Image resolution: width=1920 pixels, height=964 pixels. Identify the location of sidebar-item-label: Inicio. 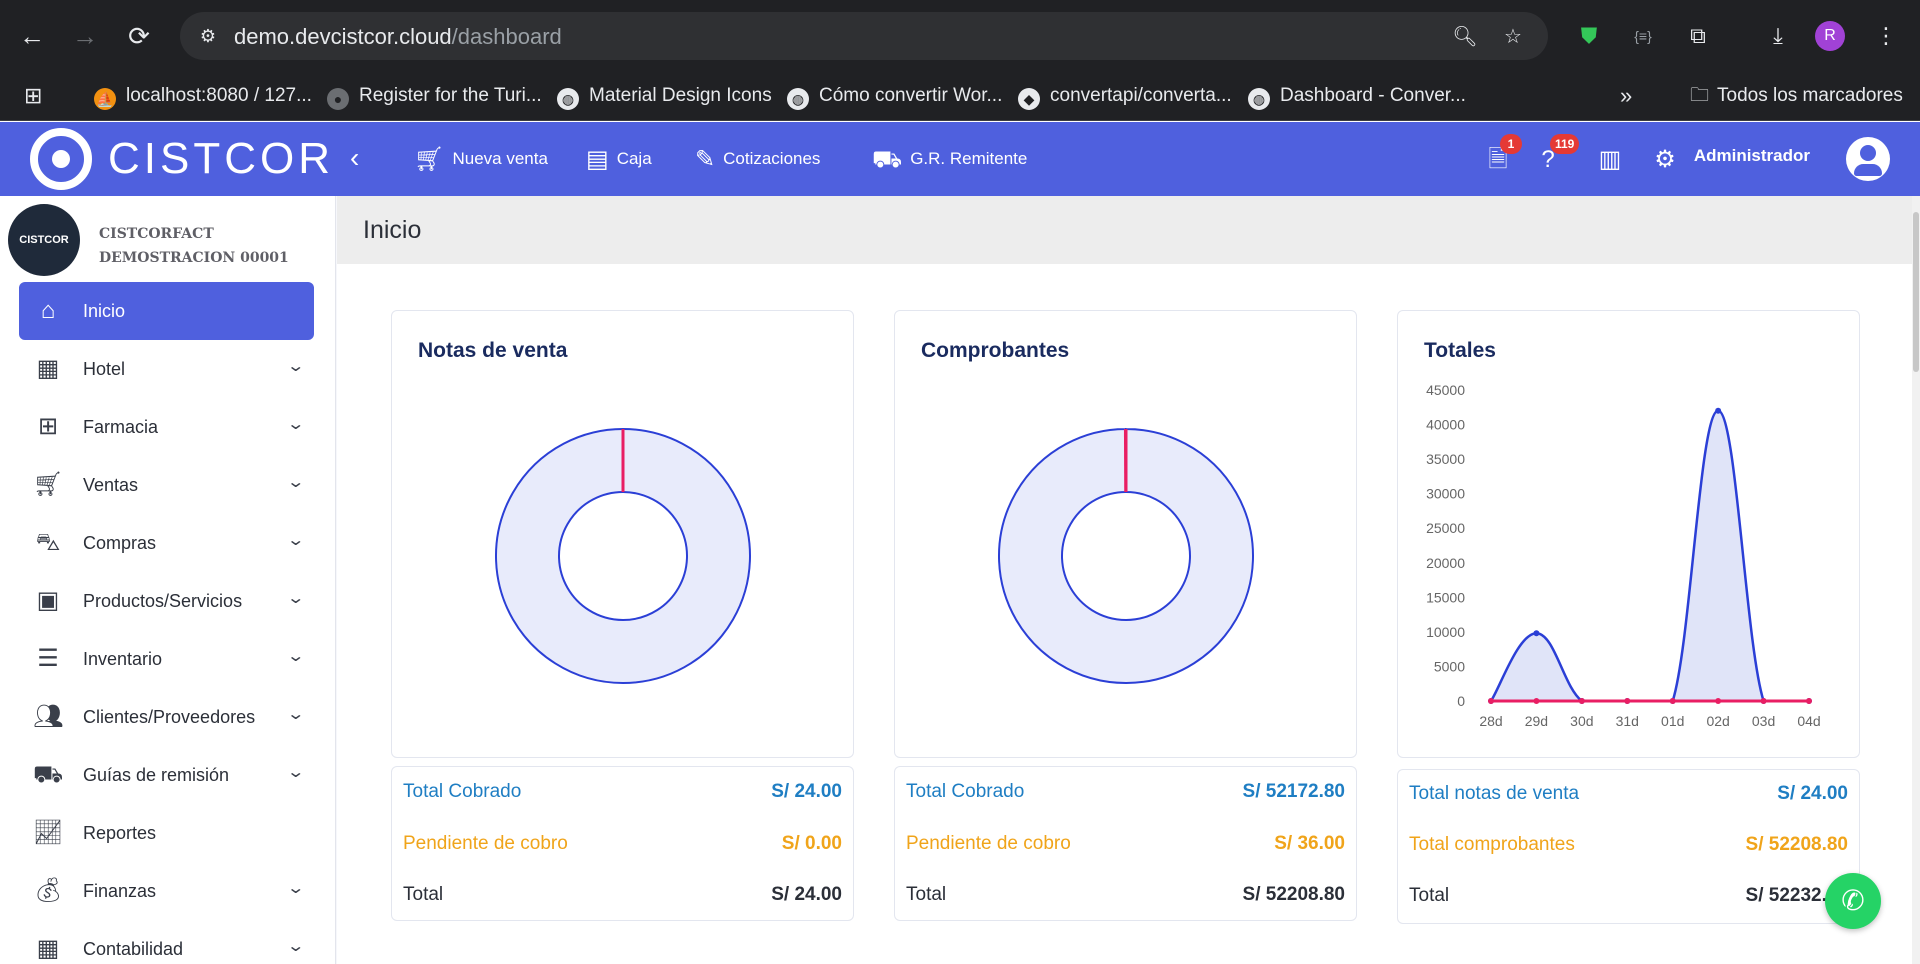
(104, 311).